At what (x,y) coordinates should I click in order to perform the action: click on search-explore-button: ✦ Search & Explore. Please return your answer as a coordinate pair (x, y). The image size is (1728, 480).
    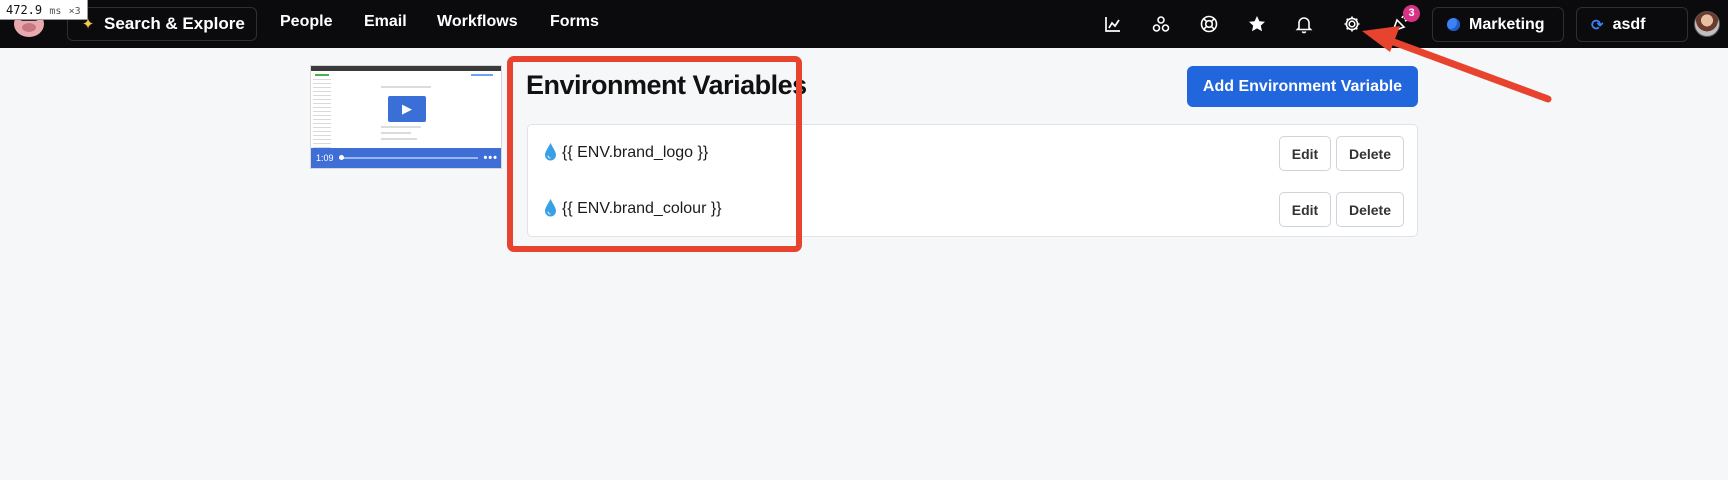
    Looking at the image, I should click on (162, 24).